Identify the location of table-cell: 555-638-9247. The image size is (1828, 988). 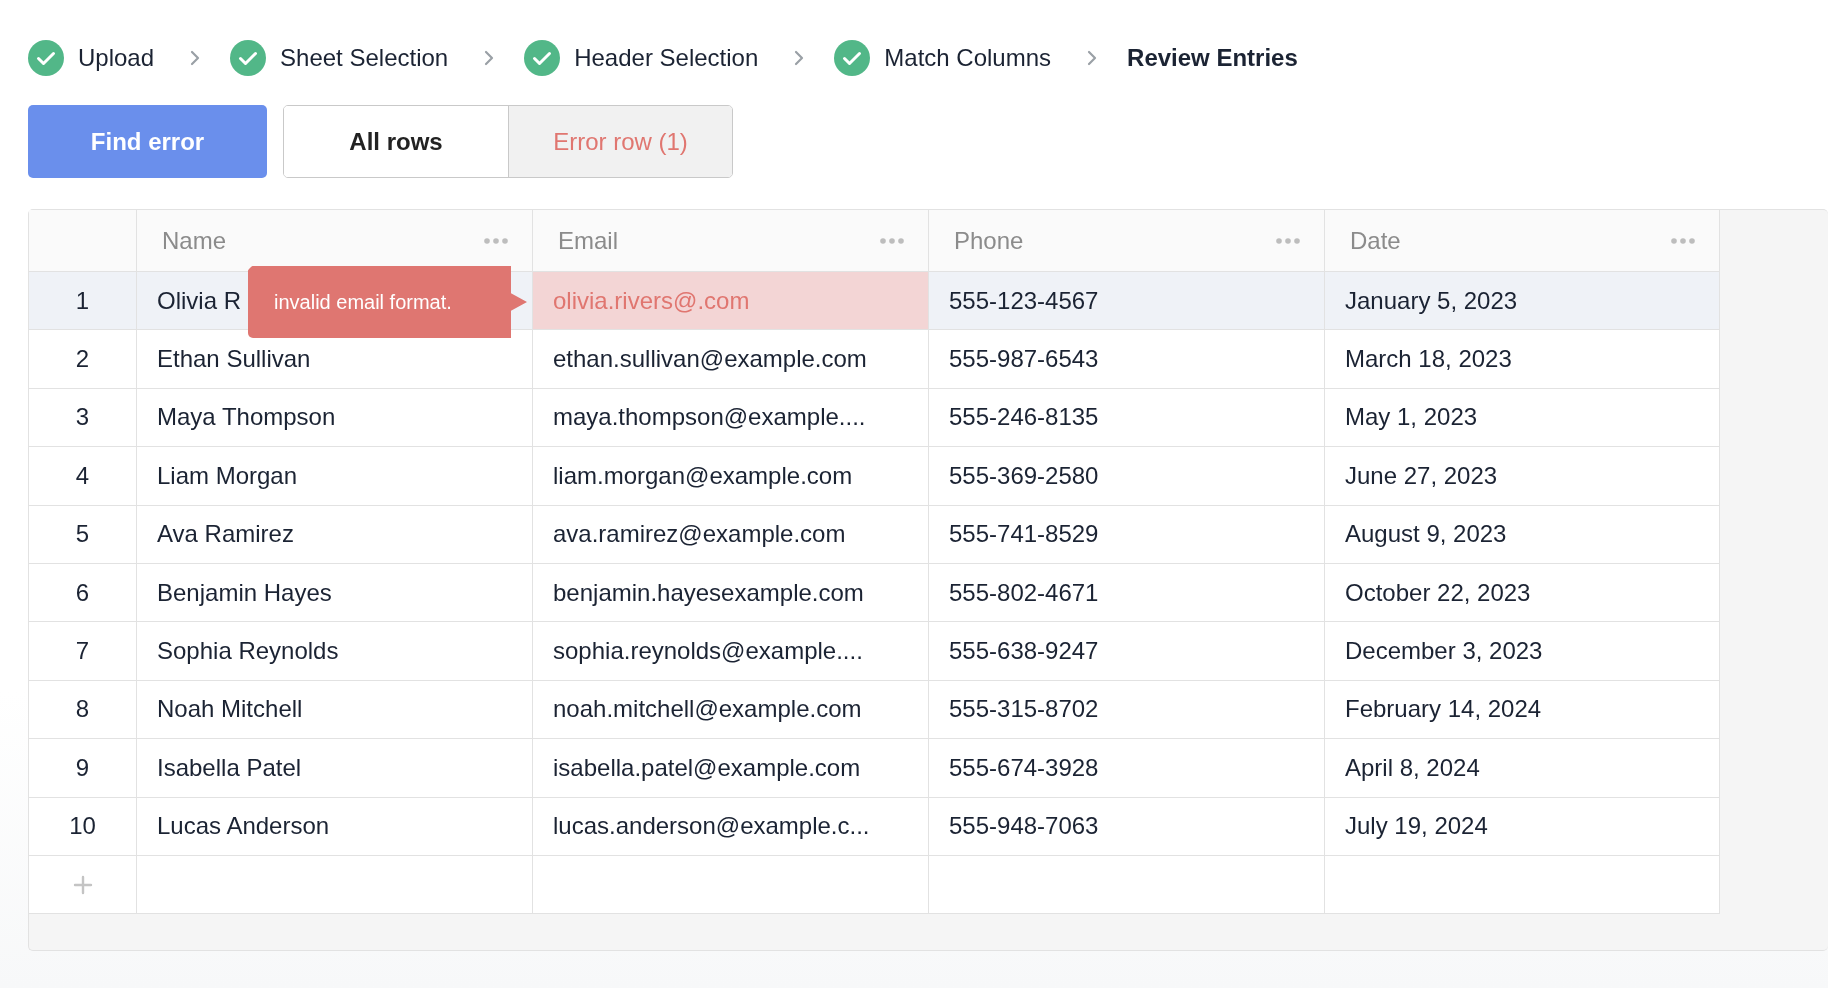
(1127, 651).